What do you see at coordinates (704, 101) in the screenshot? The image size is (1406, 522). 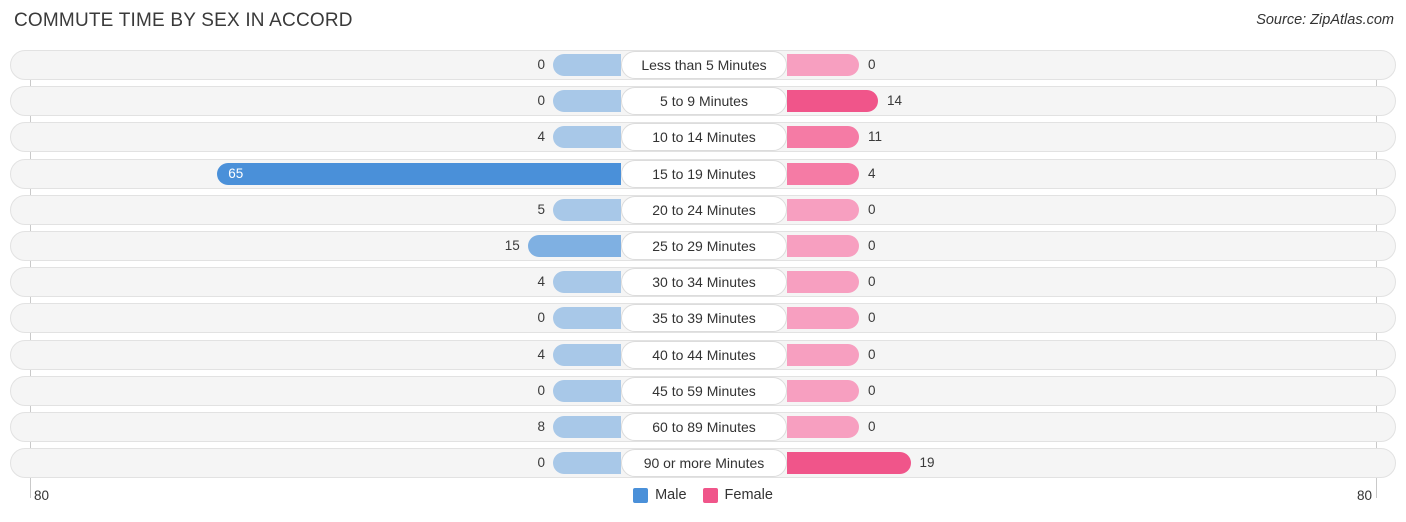 I see `category-label-pill: 5 to 9 Minutes` at bounding box center [704, 101].